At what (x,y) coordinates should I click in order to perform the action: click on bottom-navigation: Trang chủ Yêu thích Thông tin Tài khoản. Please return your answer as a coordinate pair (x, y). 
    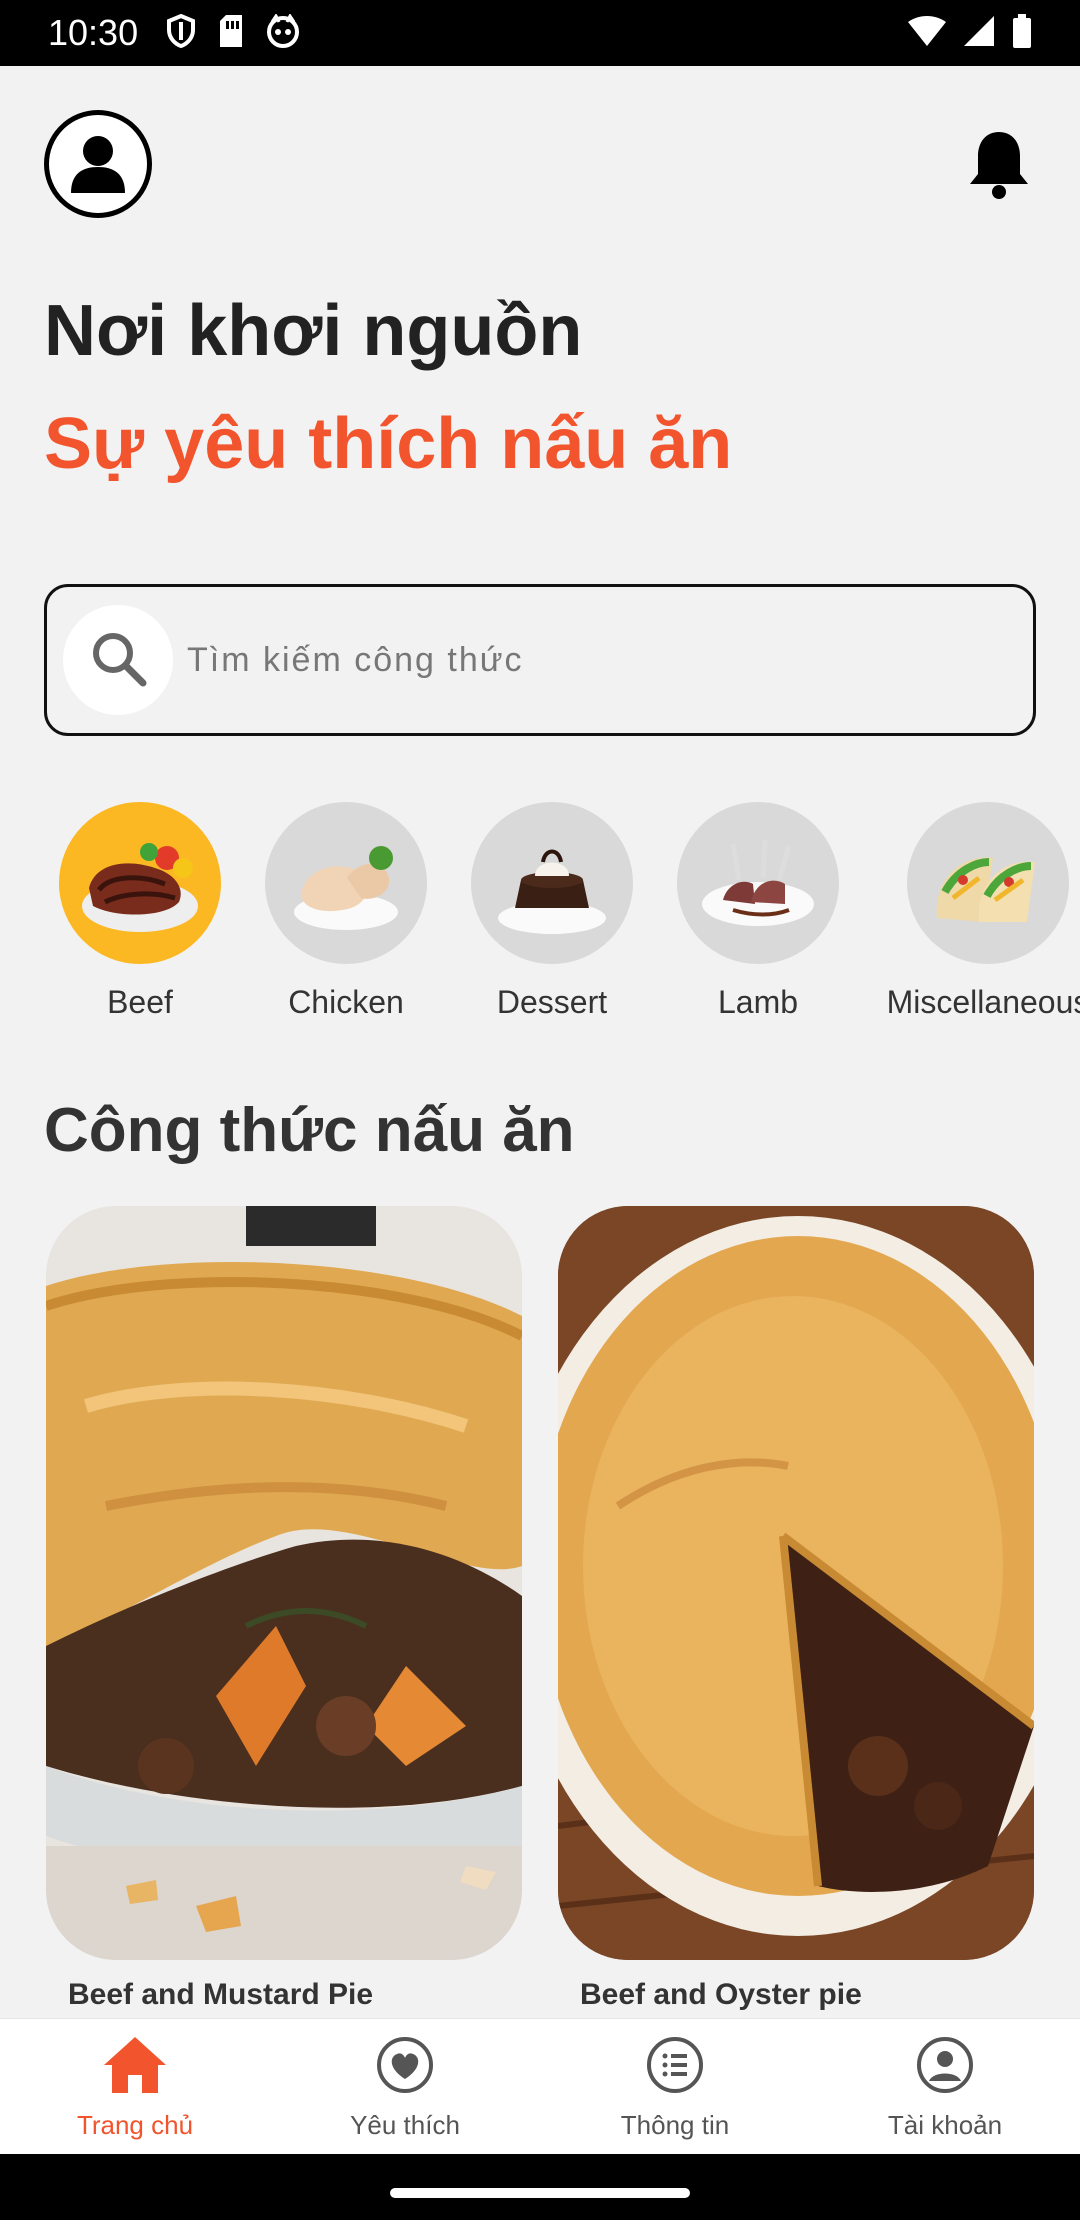
    Looking at the image, I should click on (540, 2086).